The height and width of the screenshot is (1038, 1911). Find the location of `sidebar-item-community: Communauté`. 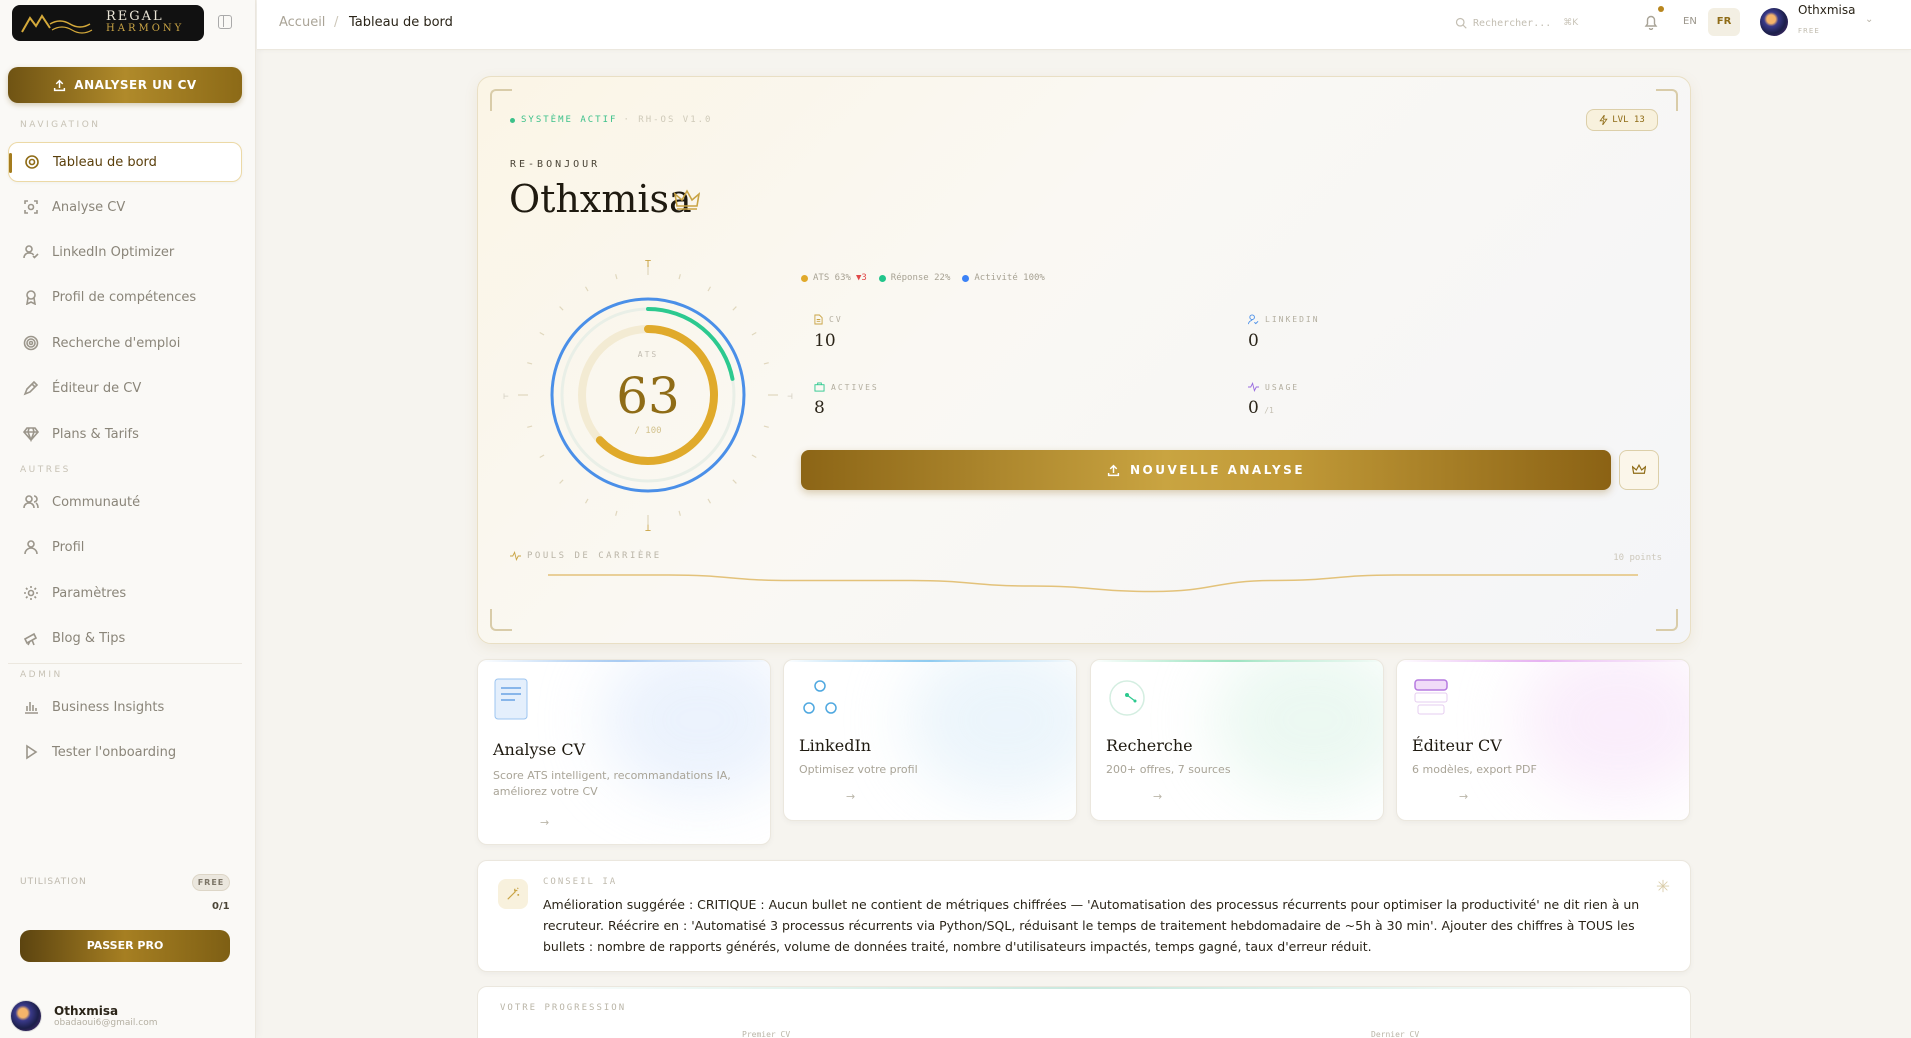

sidebar-item-community: Communauté is located at coordinates (125, 502).